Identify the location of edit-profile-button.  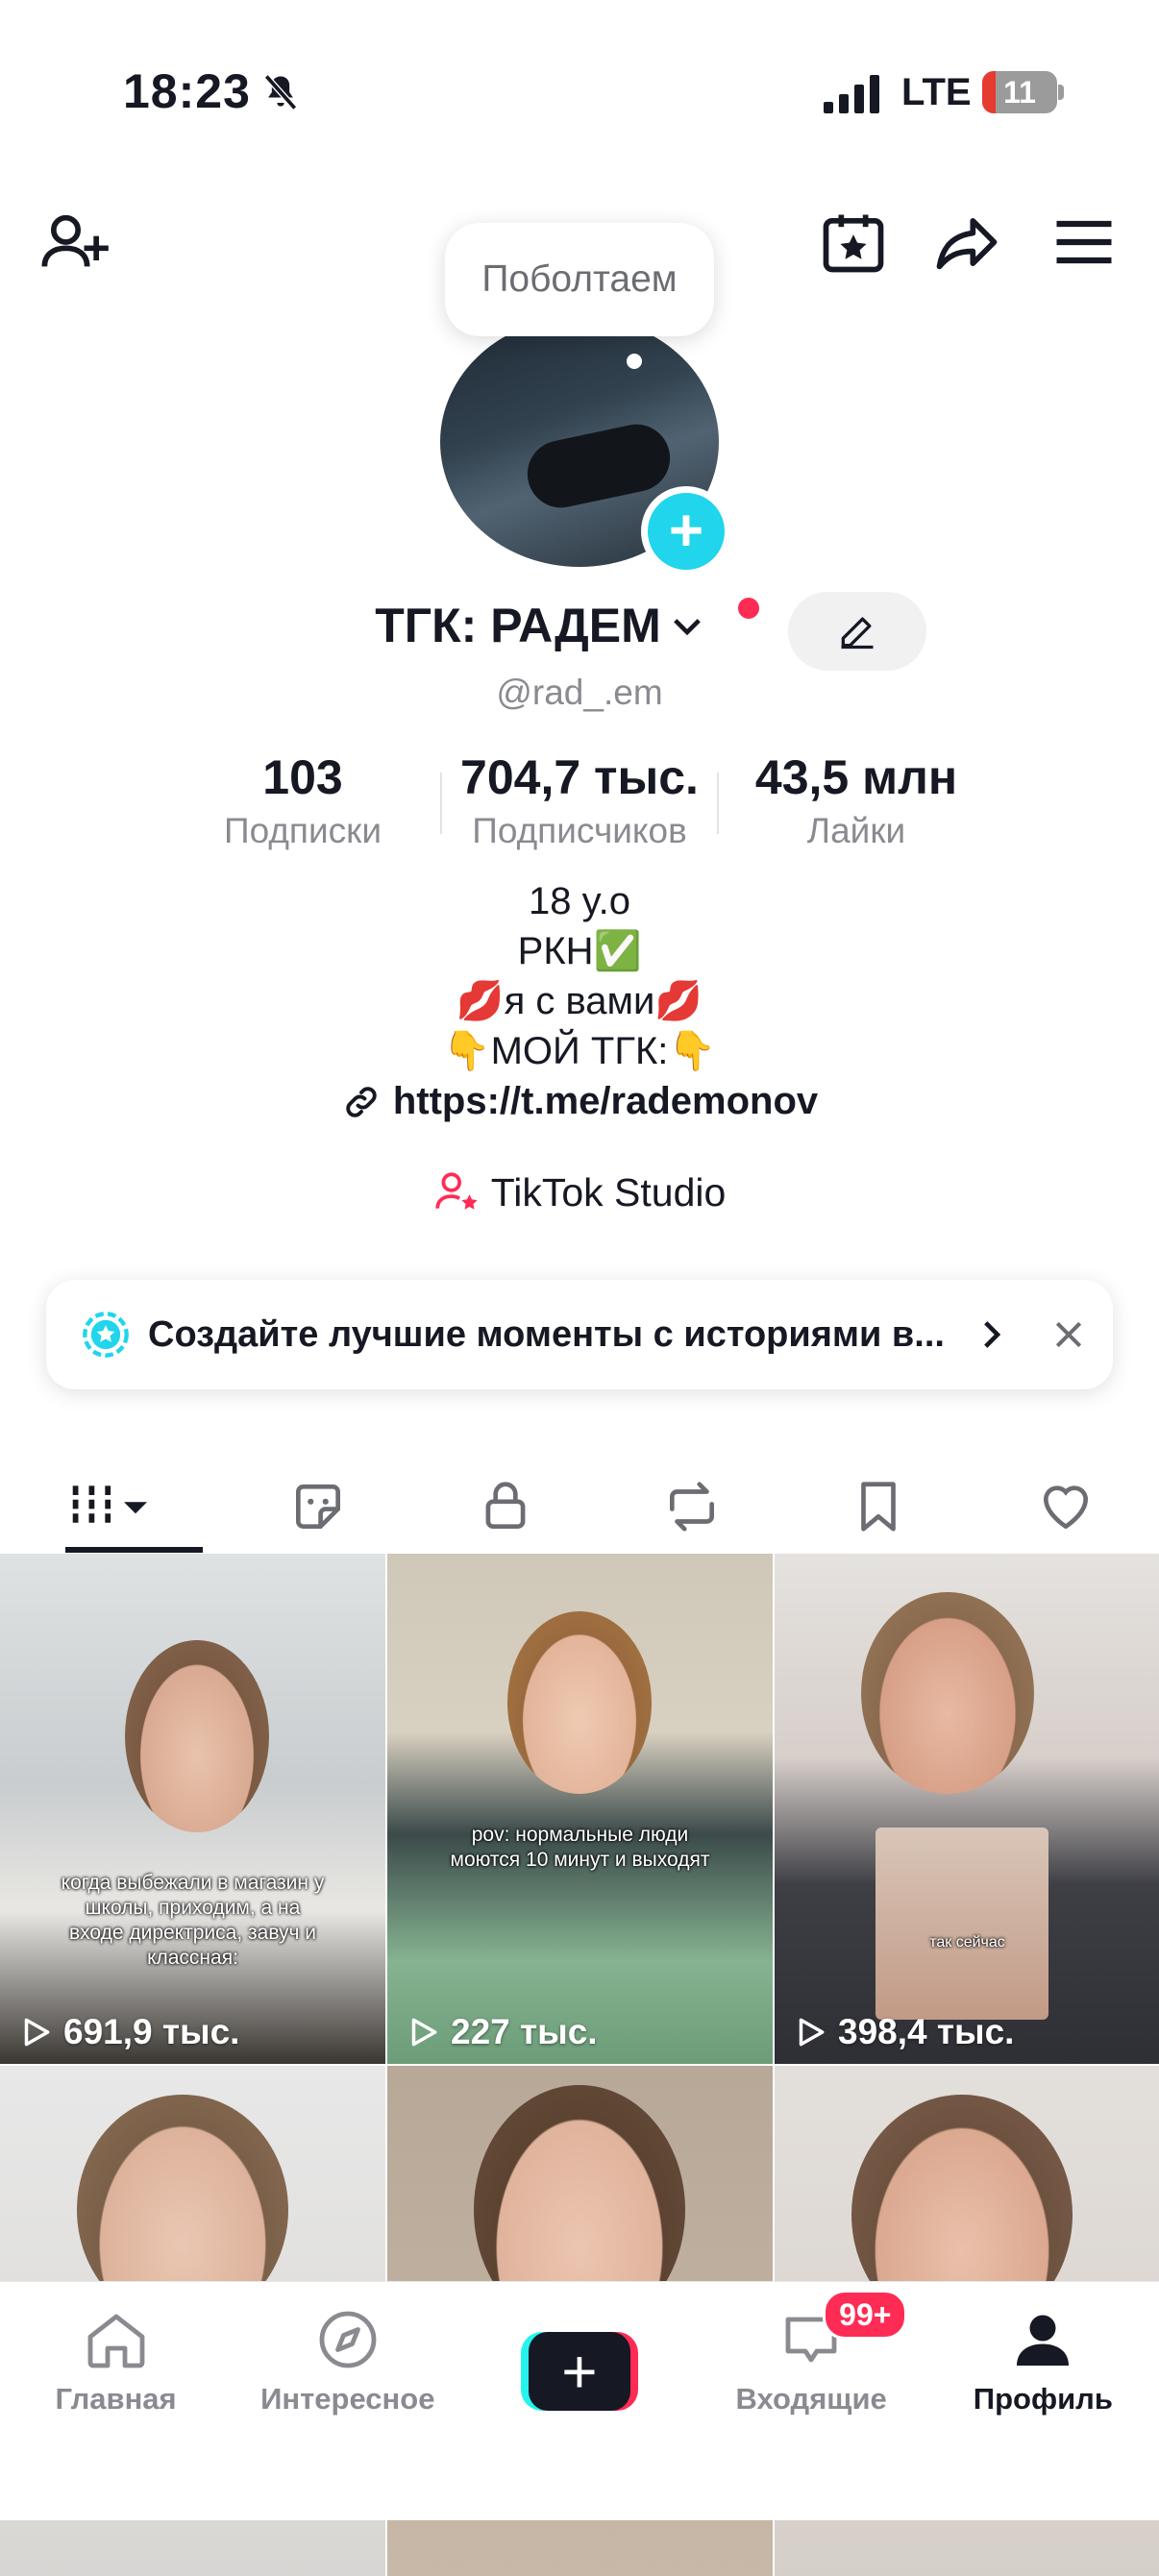
(857, 631).